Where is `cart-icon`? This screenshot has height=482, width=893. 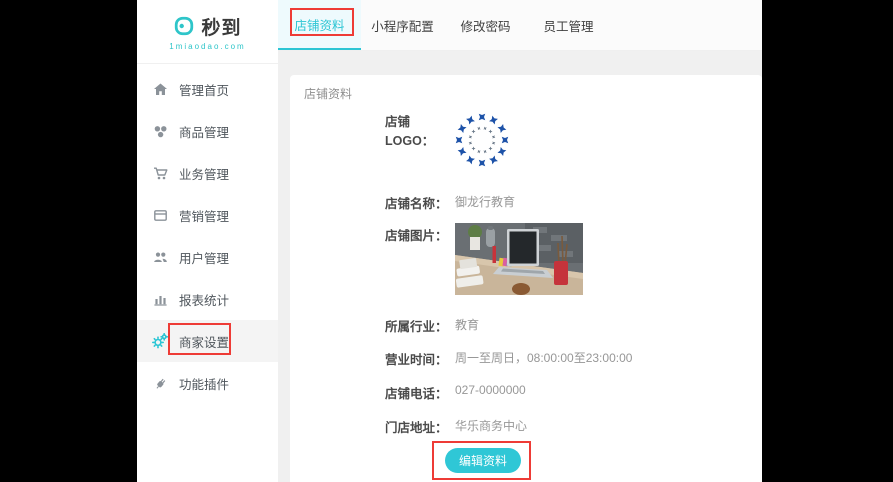
cart-icon is located at coordinates (160, 173).